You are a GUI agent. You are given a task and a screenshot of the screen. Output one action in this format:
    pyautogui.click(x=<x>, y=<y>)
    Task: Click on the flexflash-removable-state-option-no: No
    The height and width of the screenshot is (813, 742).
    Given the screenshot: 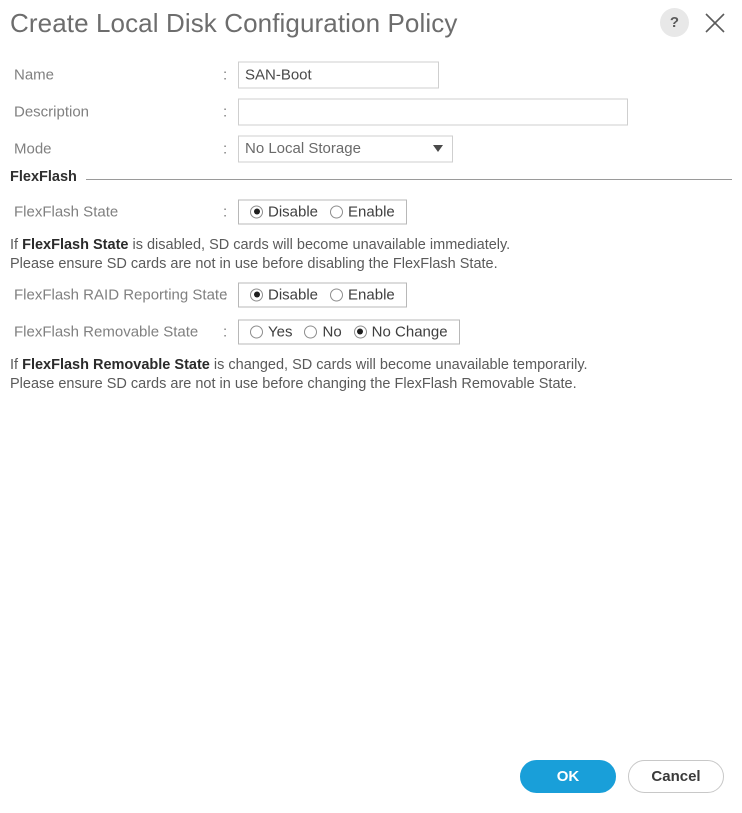 What is the action you would take?
    pyautogui.click(x=322, y=331)
    